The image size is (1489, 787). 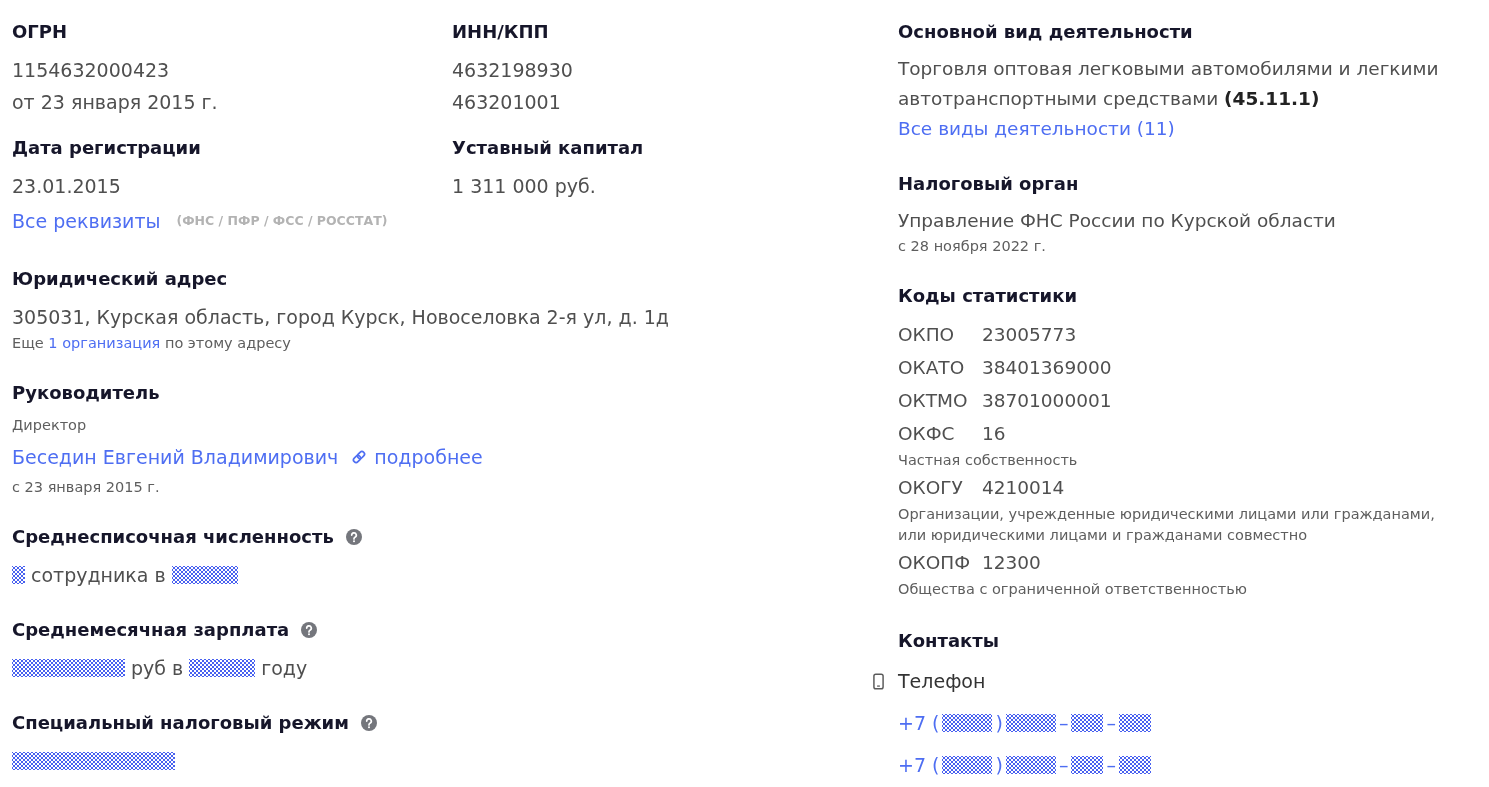 What do you see at coordinates (1169, 84) in the screenshot?
I see `activity-description: Торговля оптовая легковыми автомобилями и легкими автотранспортными средствами (45.11.1)` at bounding box center [1169, 84].